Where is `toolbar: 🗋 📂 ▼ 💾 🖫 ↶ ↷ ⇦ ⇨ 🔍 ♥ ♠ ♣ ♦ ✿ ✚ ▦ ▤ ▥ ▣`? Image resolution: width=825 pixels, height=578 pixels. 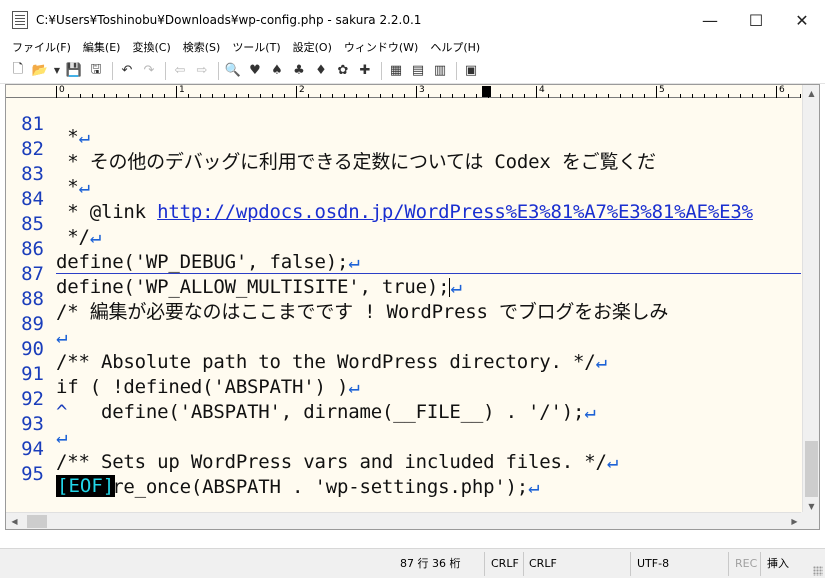 toolbar: 🗋 📂 ▼ 💾 🖫 ↶ ↷ ⇦ ⇨ 🔍 ♥ ♠ ♣ ♦ ✿ ✚ ▦ ▤ ▥ ▣ is located at coordinates (412, 71).